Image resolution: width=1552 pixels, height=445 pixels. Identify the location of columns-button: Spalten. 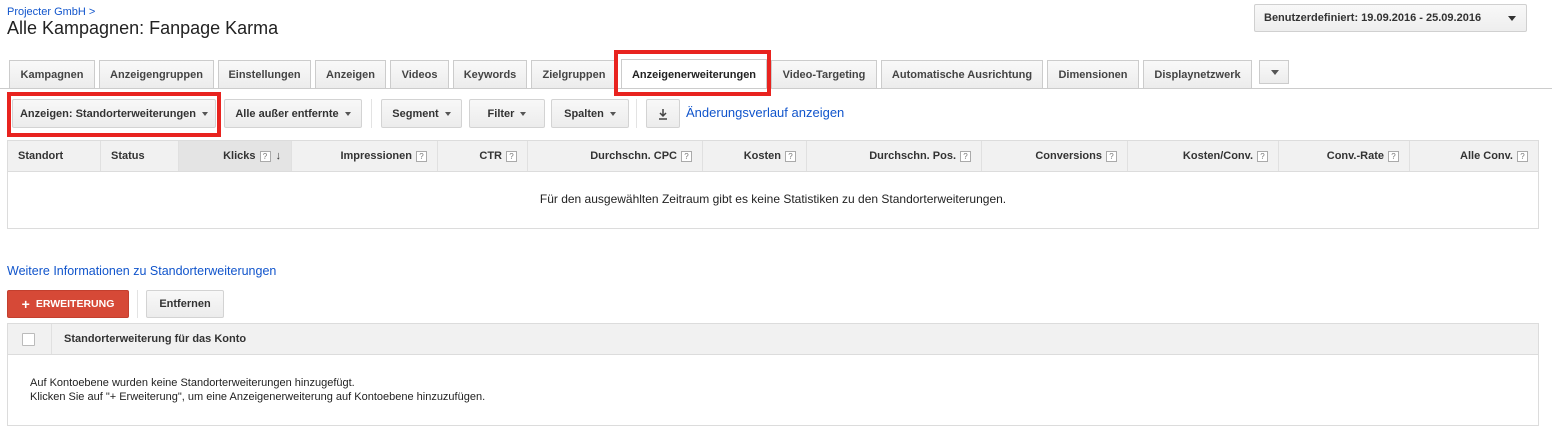
(590, 113).